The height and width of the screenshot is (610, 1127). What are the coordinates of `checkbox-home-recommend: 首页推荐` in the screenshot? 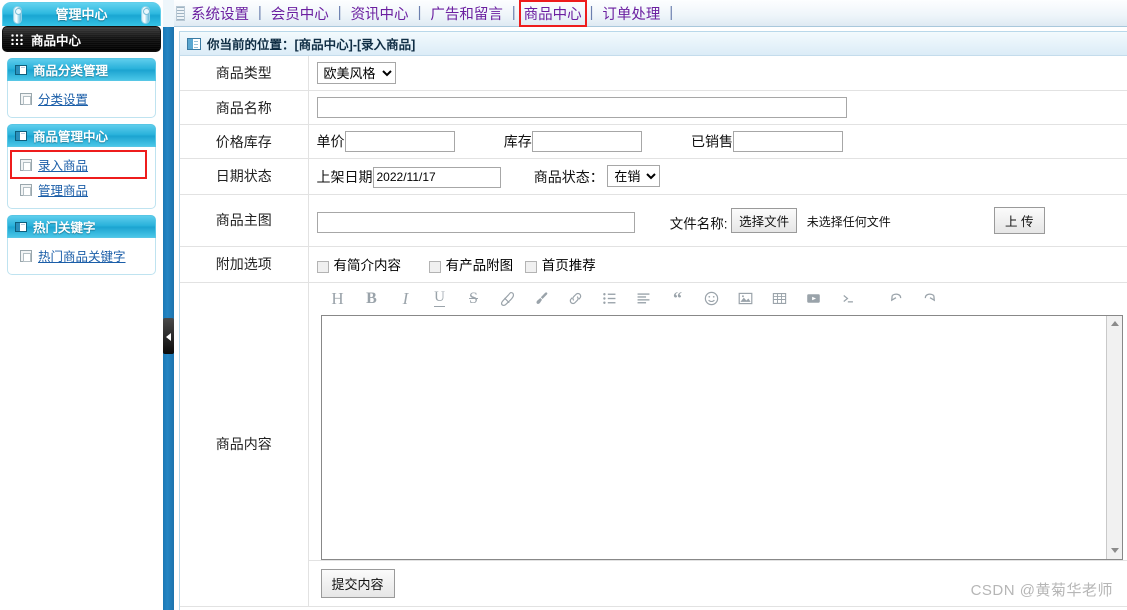 It's located at (560, 266).